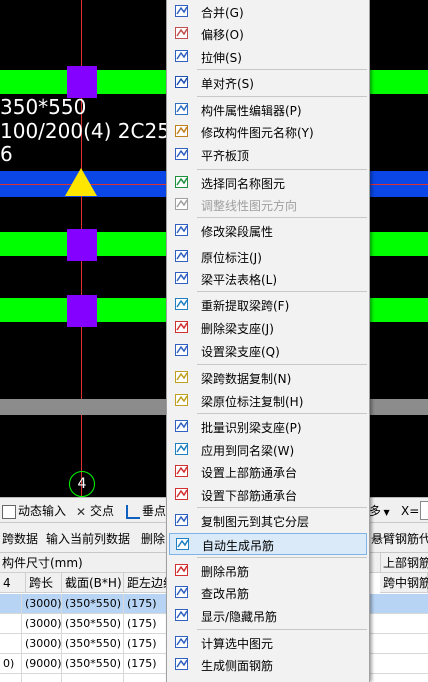 Image resolution: width=428 pixels, height=682 pixels. What do you see at coordinates (182, 471) in the screenshot?
I see `top-rebar-icon` at bounding box center [182, 471].